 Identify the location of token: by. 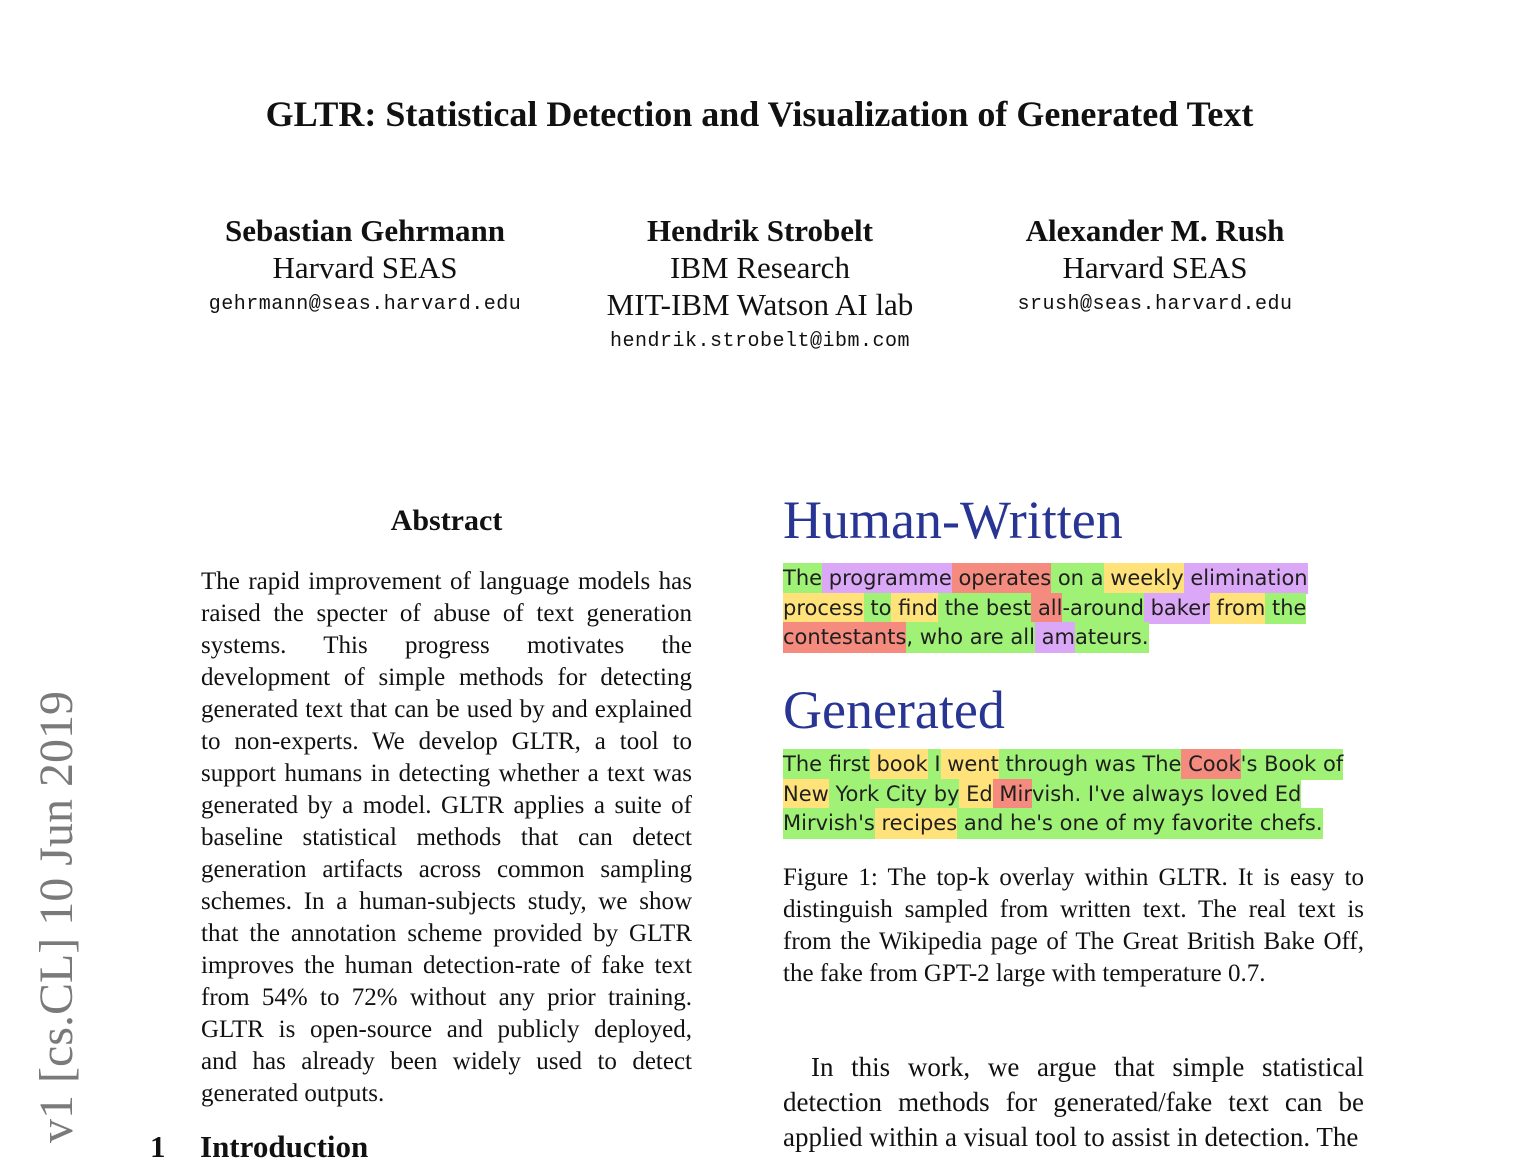
(943, 794).